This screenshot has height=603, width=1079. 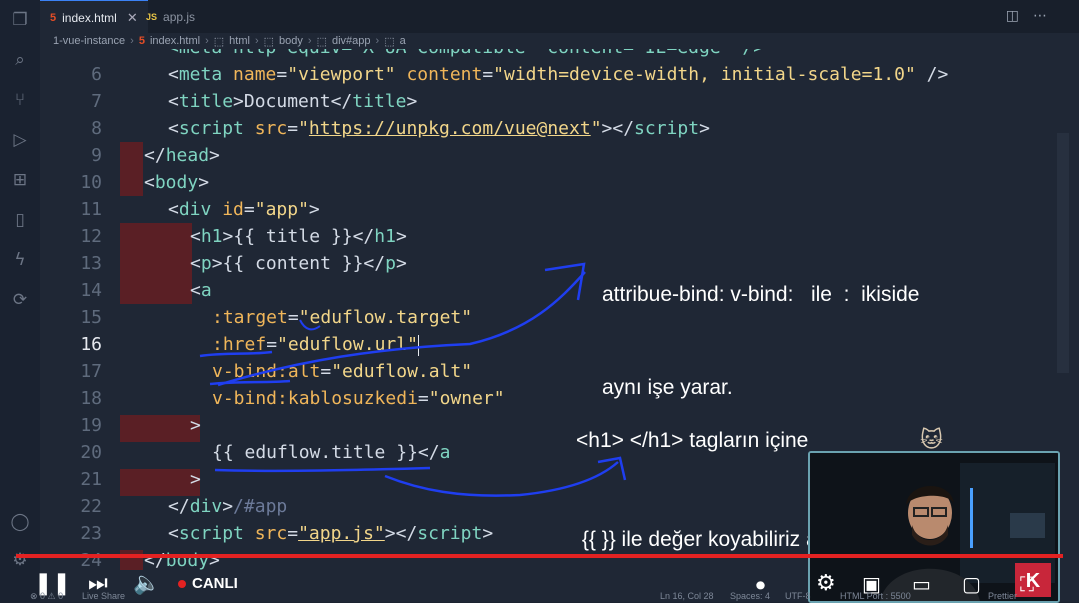 I want to click on code-line: 13 <p>{{ content }}</p>, so click(x=559, y=263).